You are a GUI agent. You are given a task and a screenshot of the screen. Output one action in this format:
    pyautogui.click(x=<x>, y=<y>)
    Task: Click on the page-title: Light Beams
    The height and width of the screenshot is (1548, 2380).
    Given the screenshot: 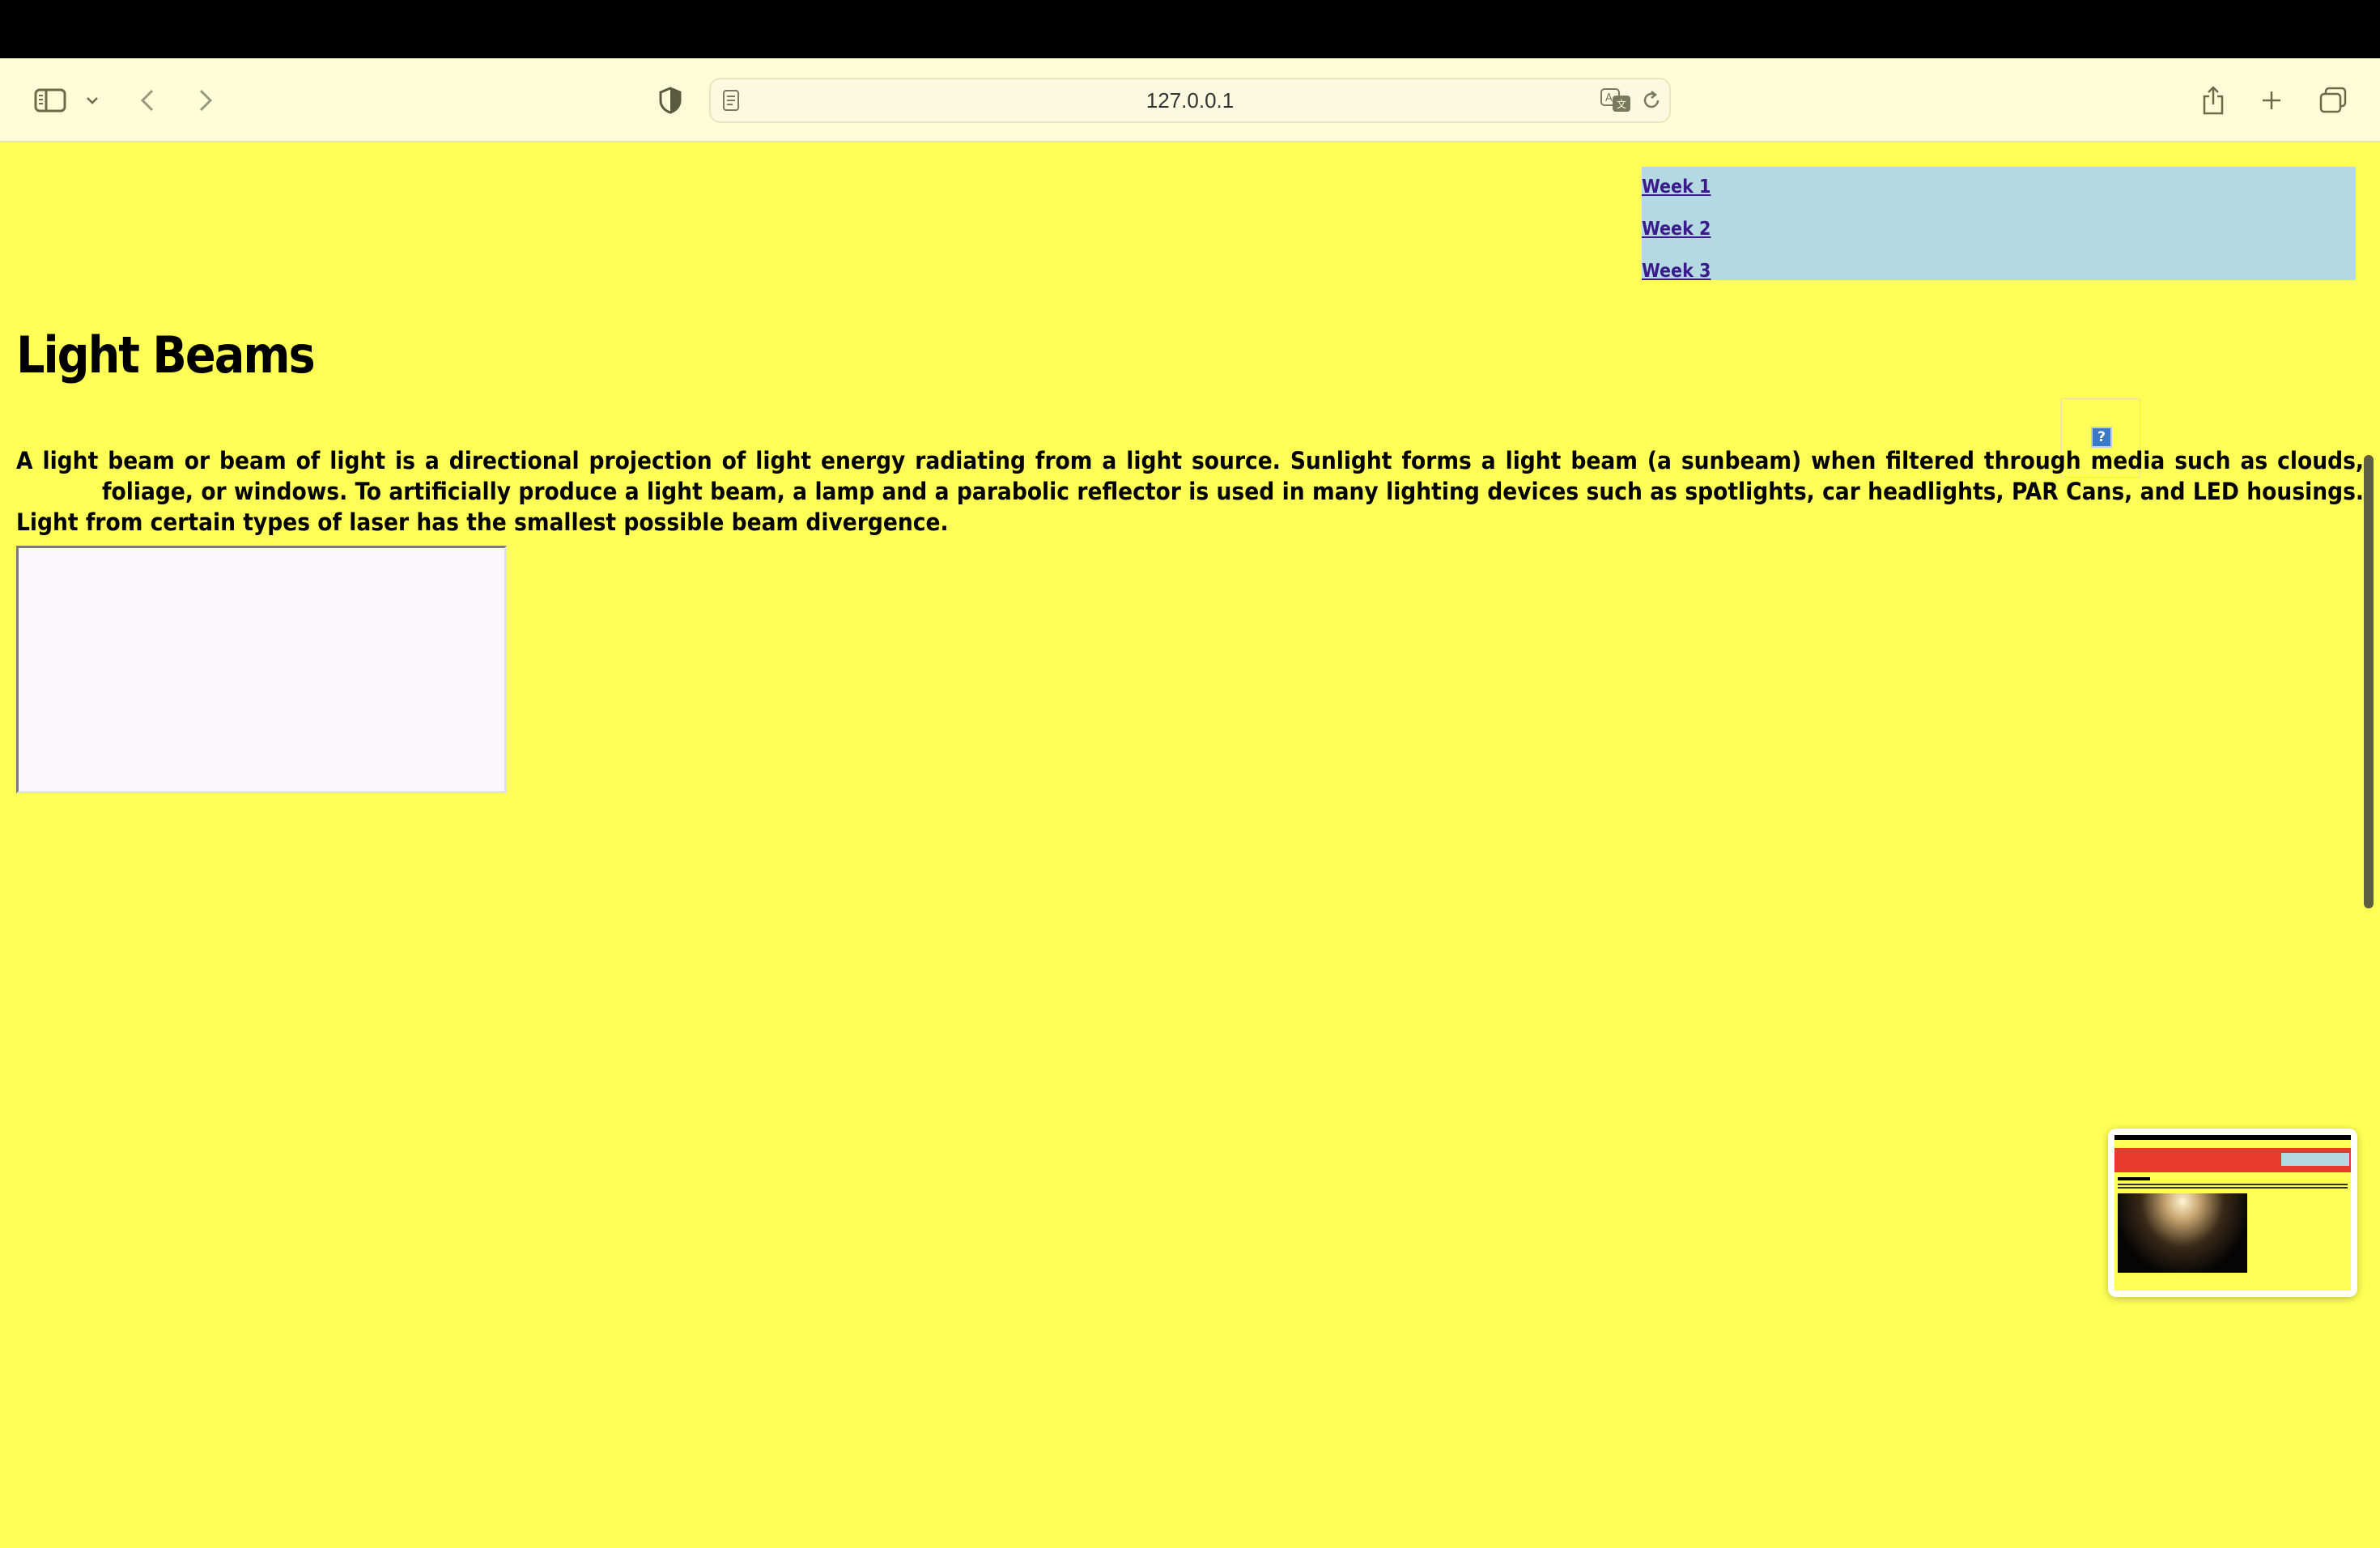 What is the action you would take?
    pyautogui.click(x=166, y=355)
    